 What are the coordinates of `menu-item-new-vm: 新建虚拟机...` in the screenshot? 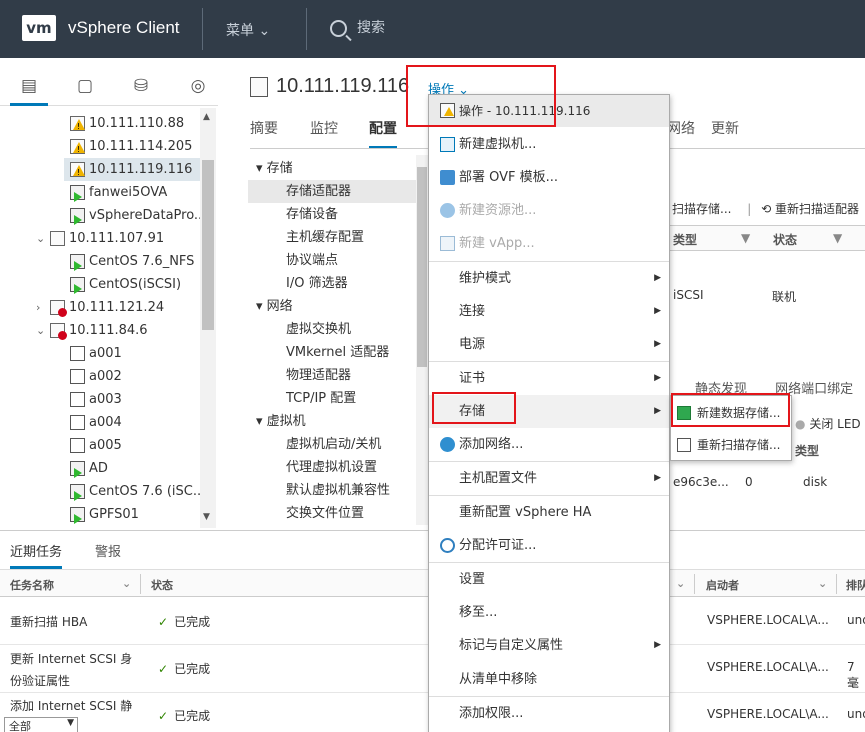 It's located at (549, 144).